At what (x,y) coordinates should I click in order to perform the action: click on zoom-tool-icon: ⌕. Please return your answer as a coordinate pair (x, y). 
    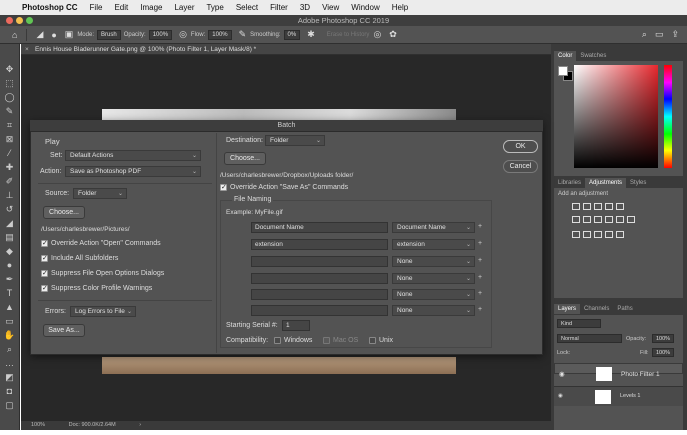
    Looking at the image, I should click on (9, 349).